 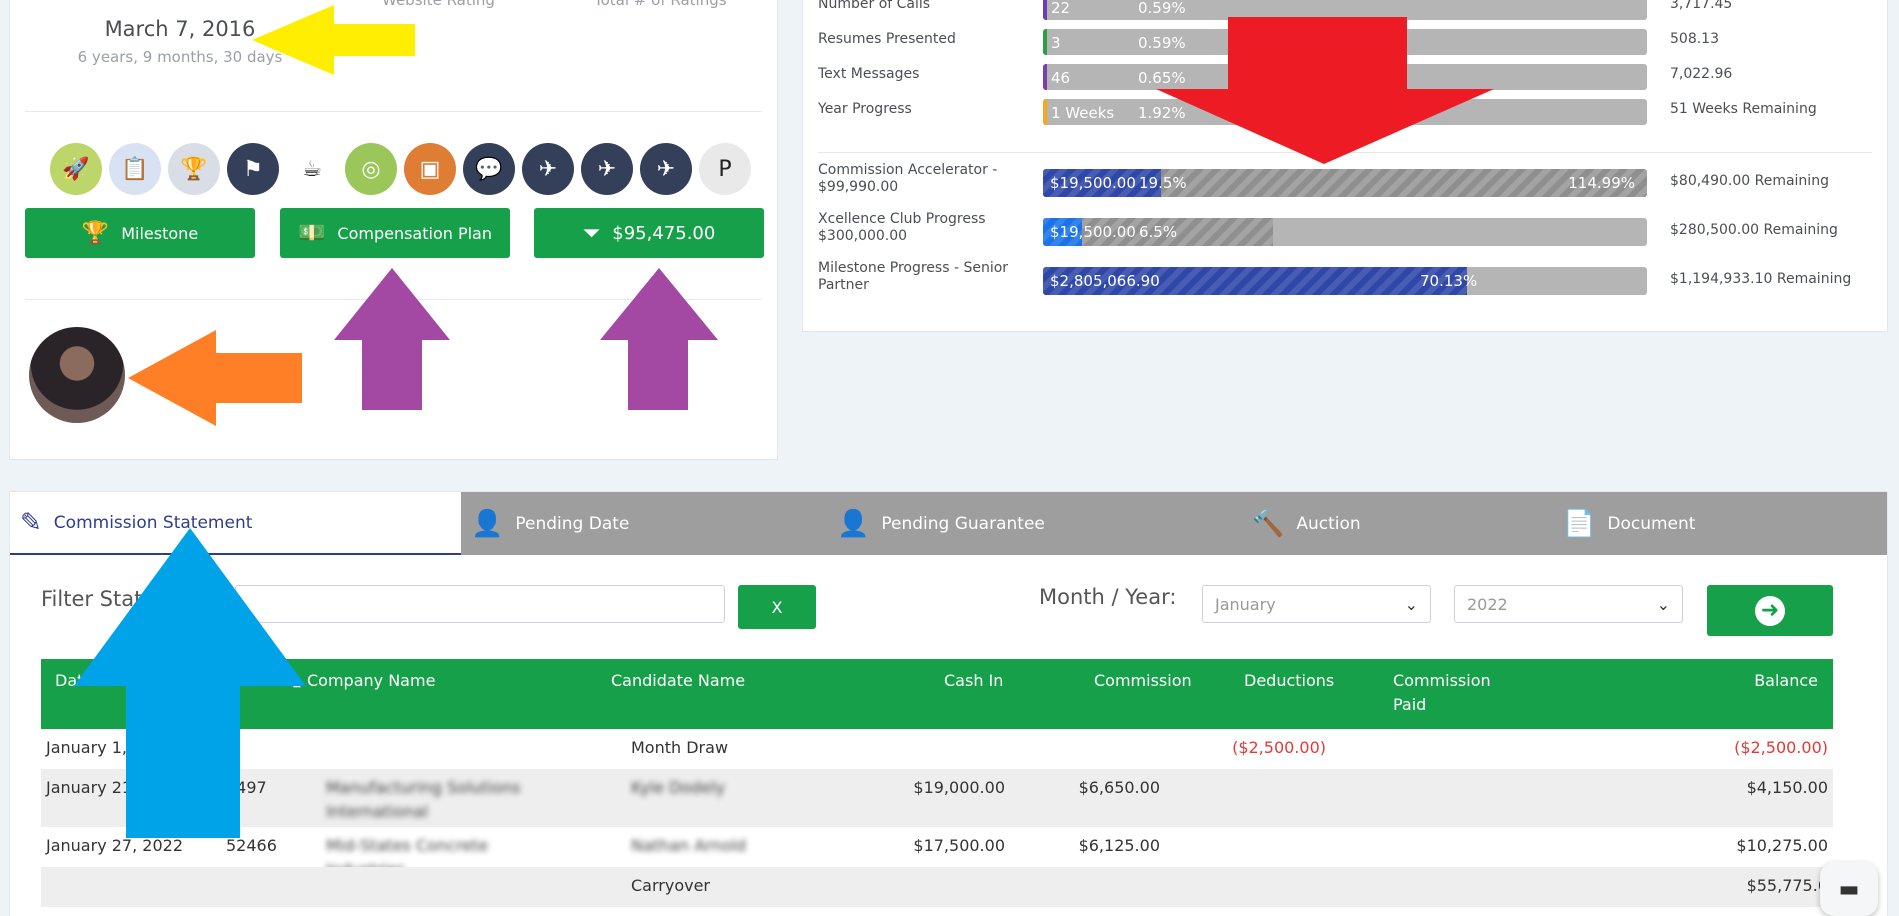 What do you see at coordinates (670, 885) in the screenshot?
I see `cell-candidate: Carryover` at bounding box center [670, 885].